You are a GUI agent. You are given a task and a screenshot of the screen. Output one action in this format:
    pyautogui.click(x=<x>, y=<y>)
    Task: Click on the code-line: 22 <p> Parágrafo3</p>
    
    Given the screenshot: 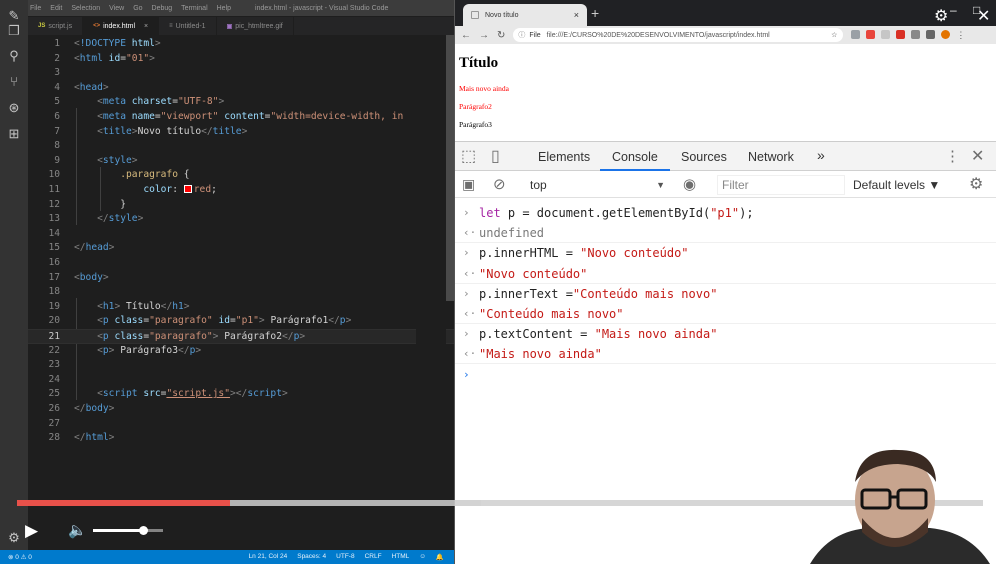 What is the action you would take?
    pyautogui.click(x=241, y=351)
    